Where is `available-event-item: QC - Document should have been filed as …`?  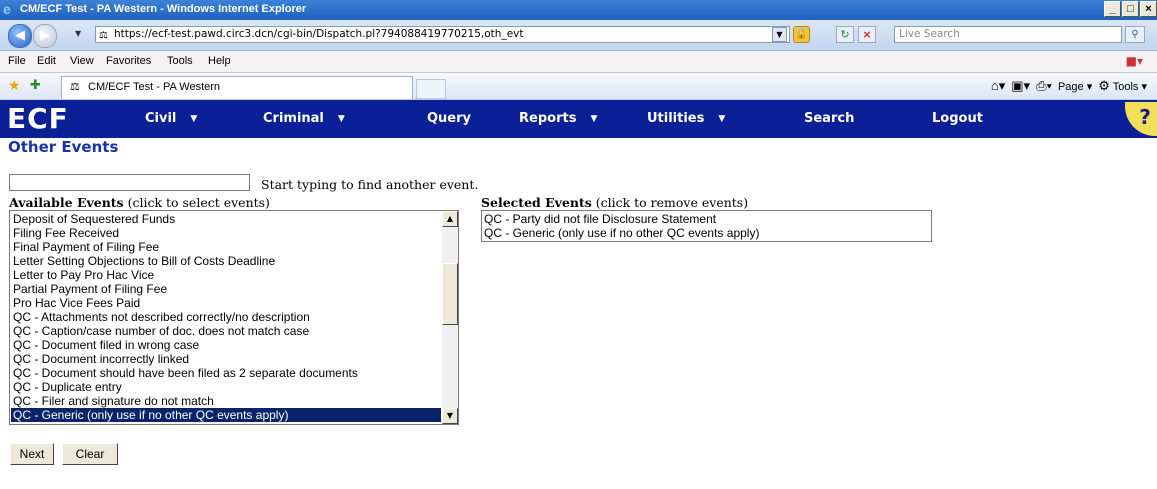
available-event-item: QC - Document should have been filed as … is located at coordinates (226, 373).